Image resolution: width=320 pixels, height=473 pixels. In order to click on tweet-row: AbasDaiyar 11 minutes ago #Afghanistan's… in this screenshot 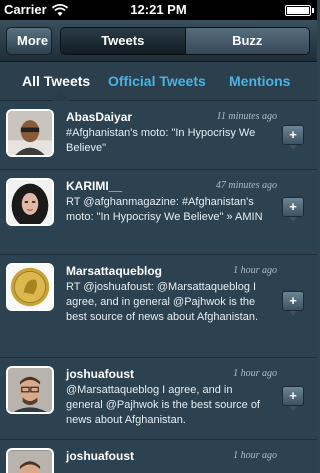, I will do `click(158, 135)`.